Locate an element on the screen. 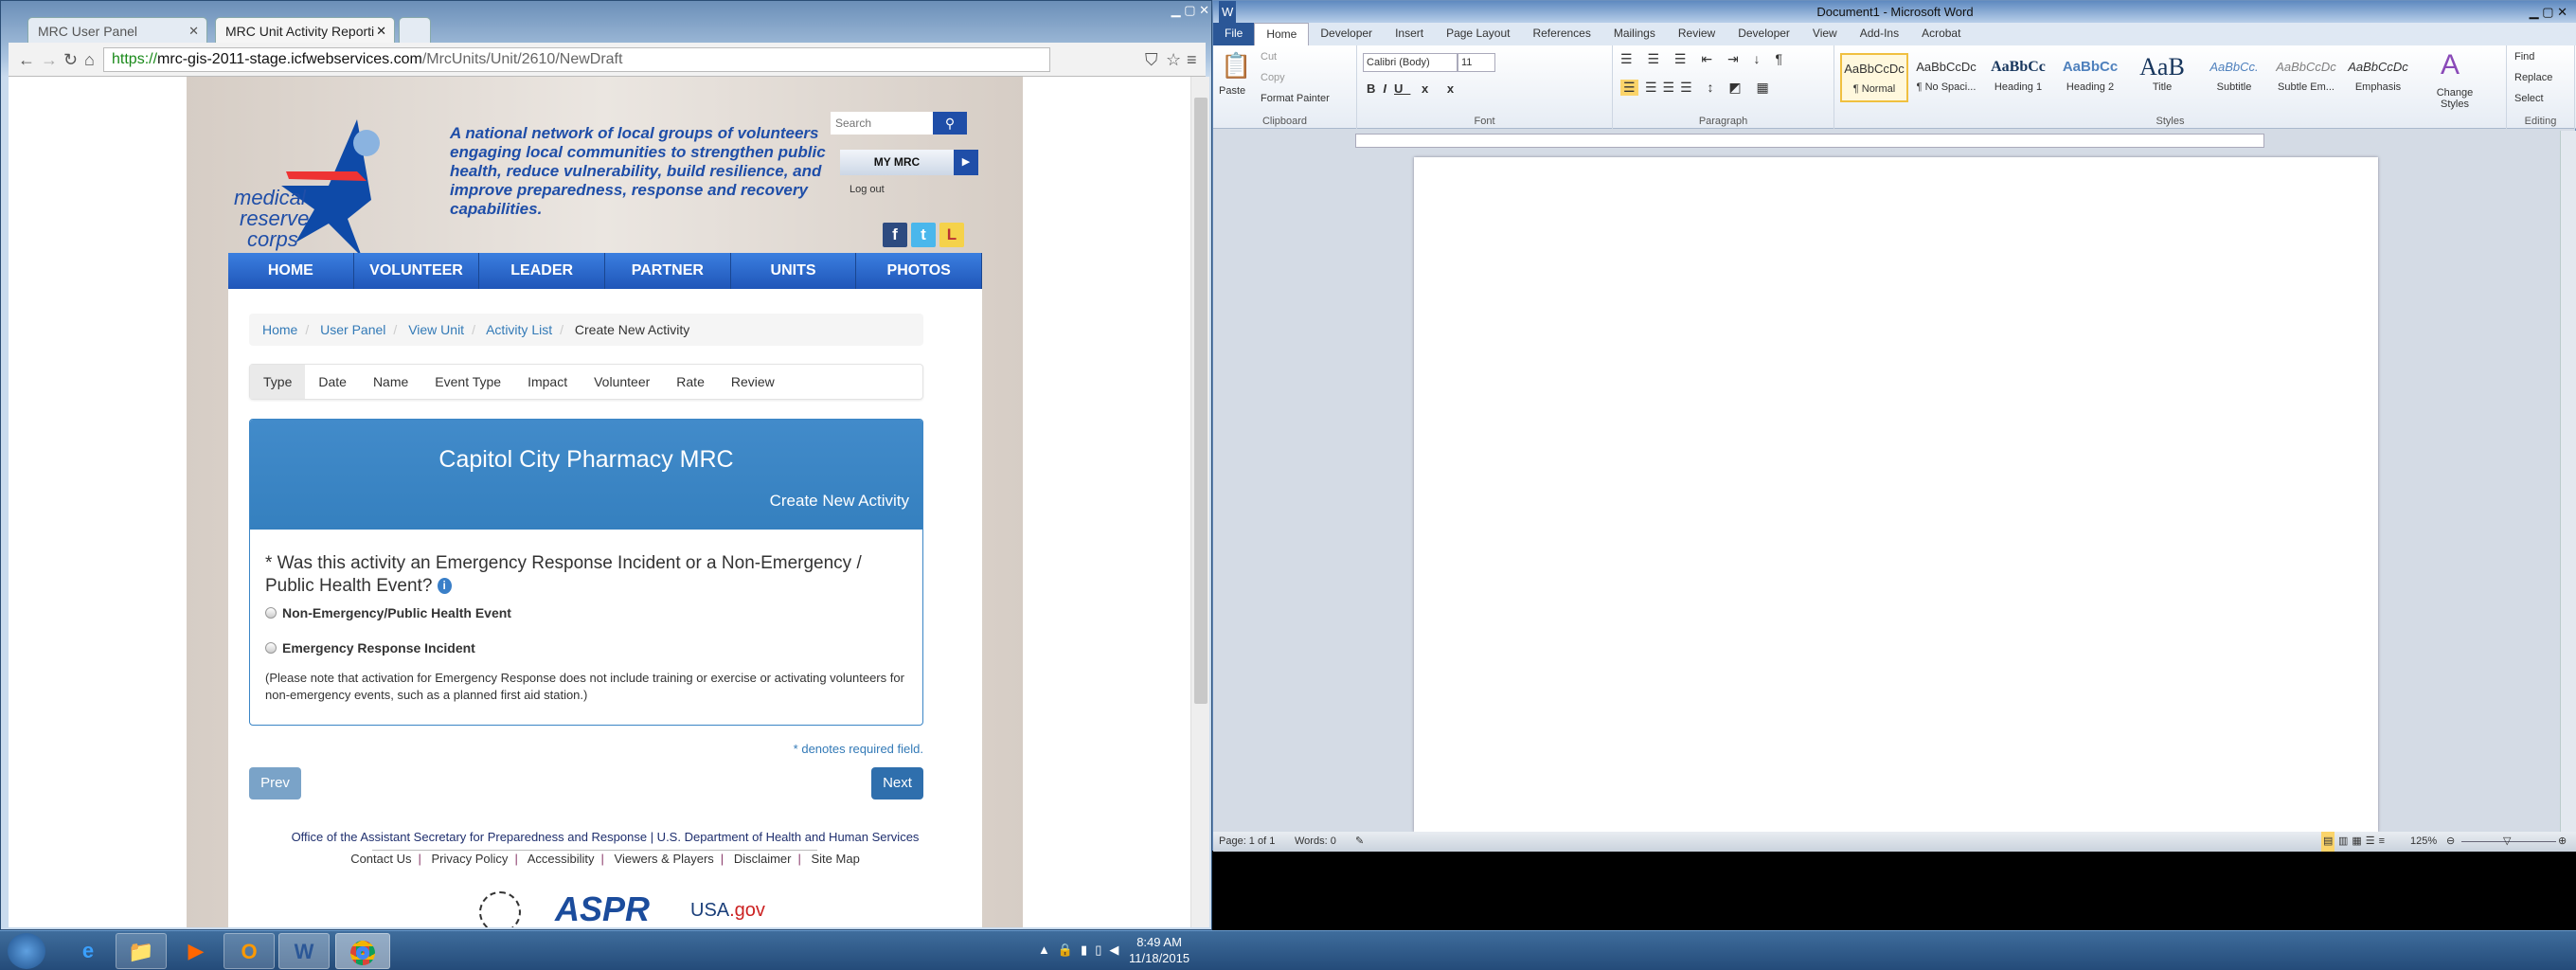 The image size is (2576, 970). contact-us-link: Contact Us is located at coordinates (380, 859).